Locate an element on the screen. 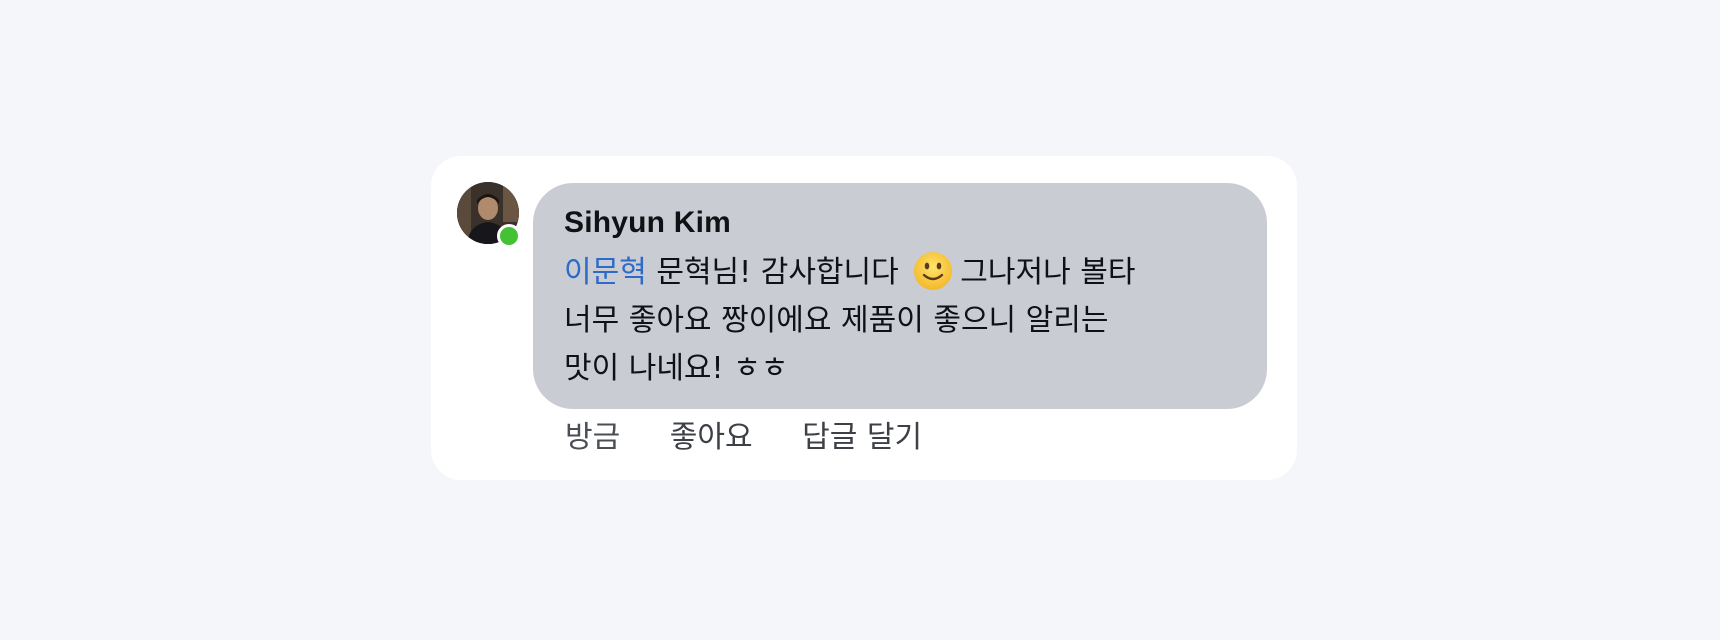 This screenshot has height=640, width=1720. comment-line-2: 너무 좋아요 짱이에요 제품이 좋으니 알리는 is located at coordinates (836, 320).